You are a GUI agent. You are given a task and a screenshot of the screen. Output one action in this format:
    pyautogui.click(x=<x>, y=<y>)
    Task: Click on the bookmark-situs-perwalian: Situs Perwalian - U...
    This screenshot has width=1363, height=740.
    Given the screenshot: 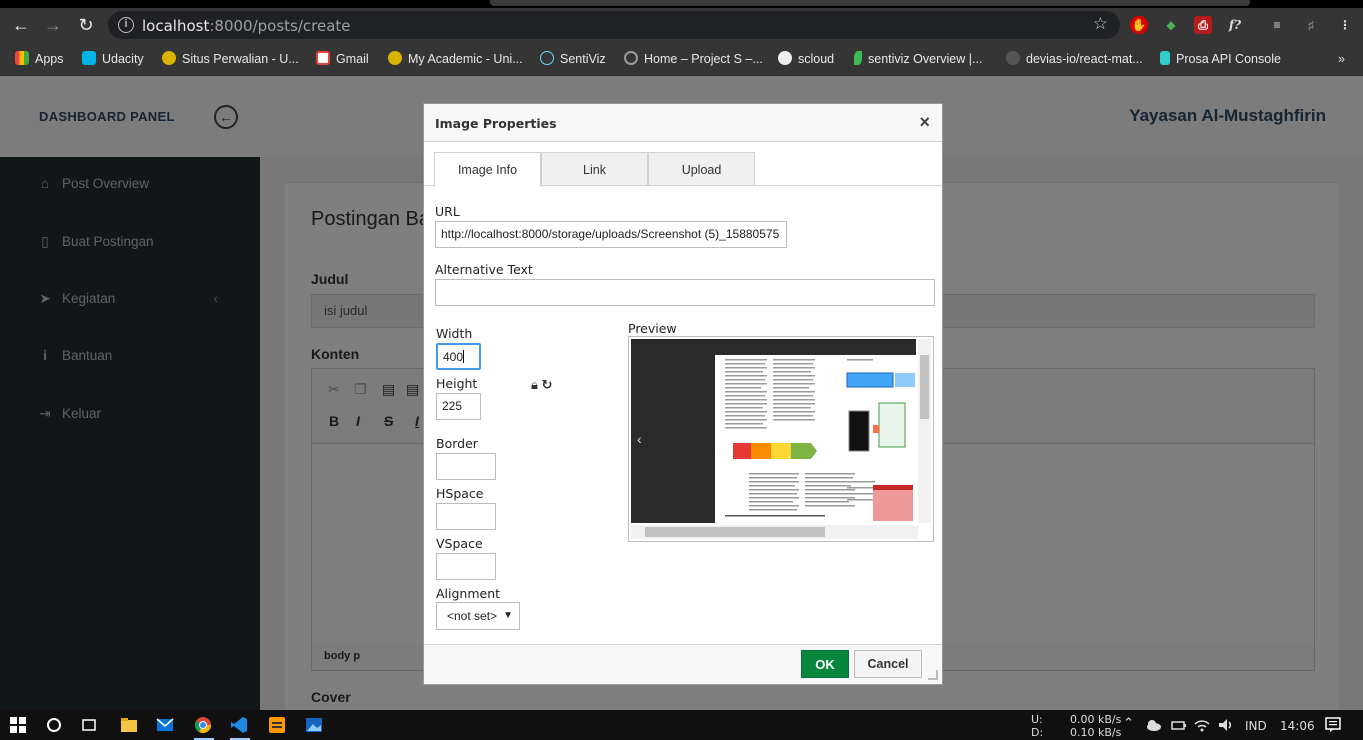 What is the action you would take?
    pyautogui.click(x=230, y=59)
    